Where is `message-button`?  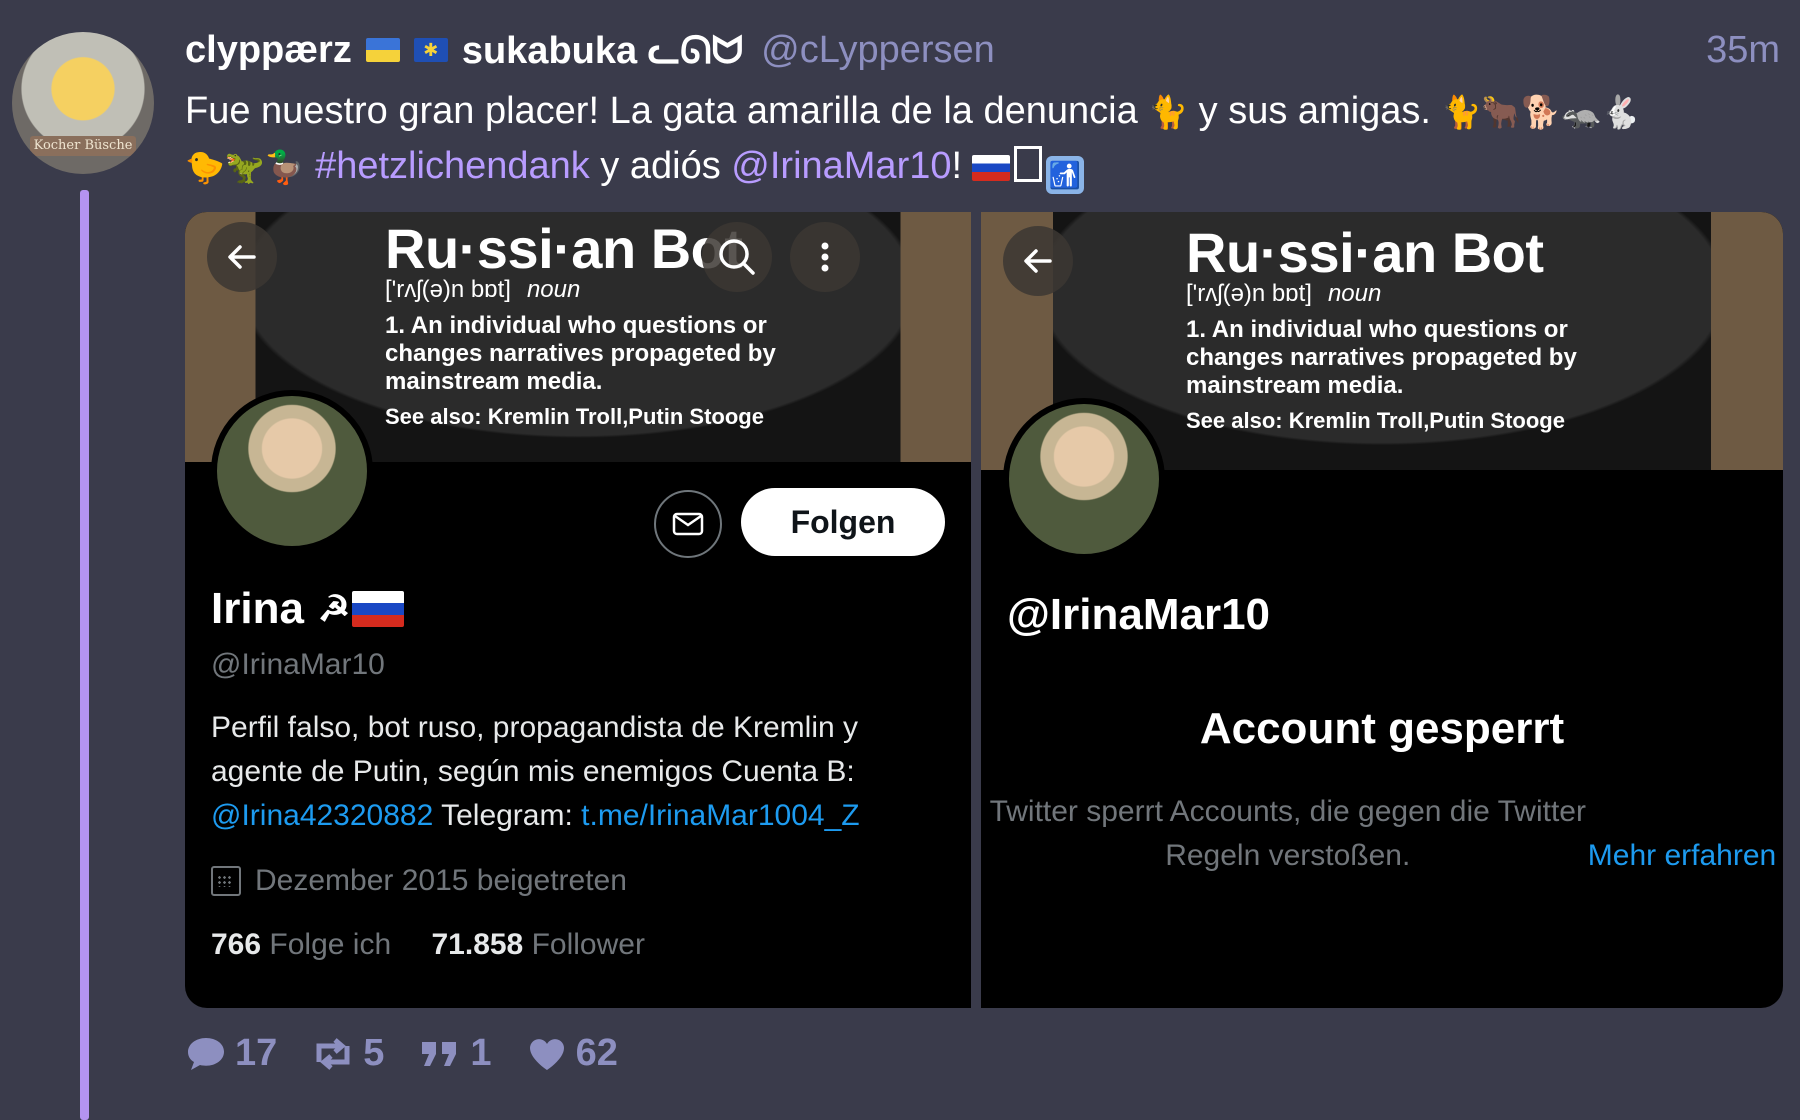
message-button is located at coordinates (688, 524).